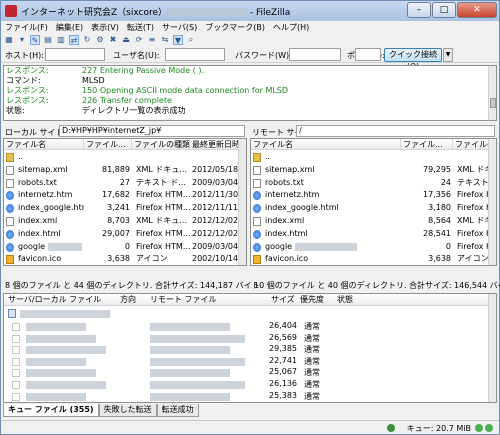 Image resolution: width=500 pixels, height=435 pixels. What do you see at coordinates (9, 40) in the screenshot?
I see `site-manager-icon: ▦` at bounding box center [9, 40].